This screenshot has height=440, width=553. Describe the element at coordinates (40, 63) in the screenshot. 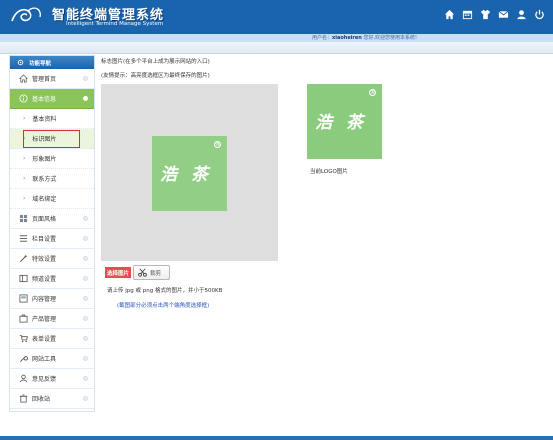

I see `nav-header-label: 功能导航` at that location.